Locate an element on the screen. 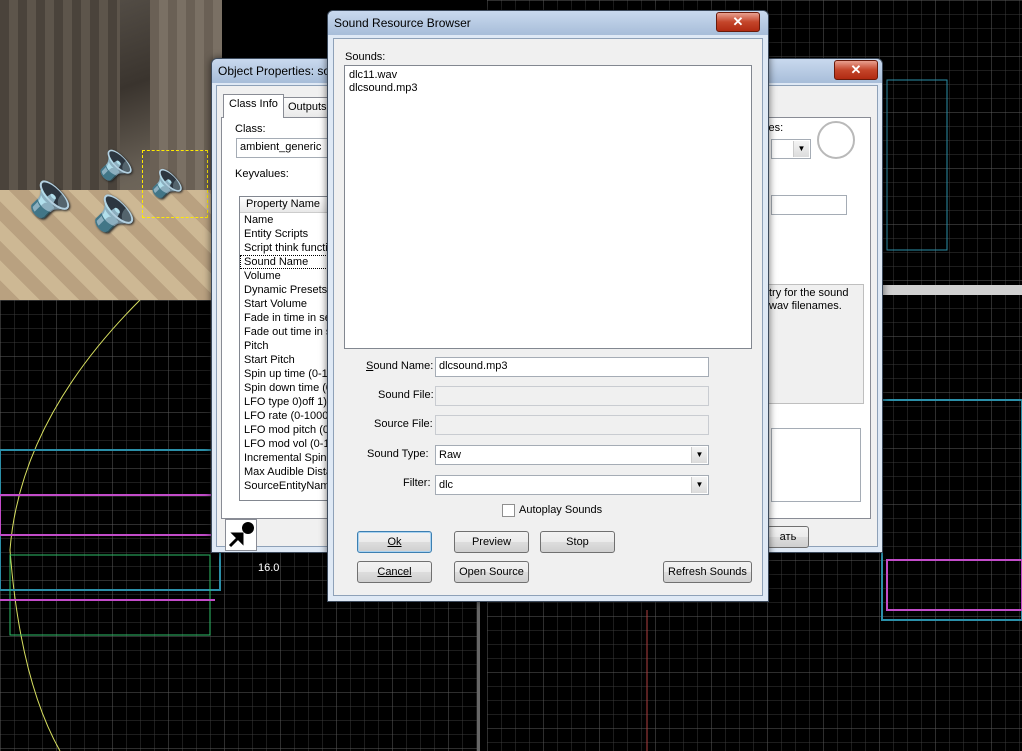  autoplay-label: Autoplay Sounds is located at coordinates (560, 510).